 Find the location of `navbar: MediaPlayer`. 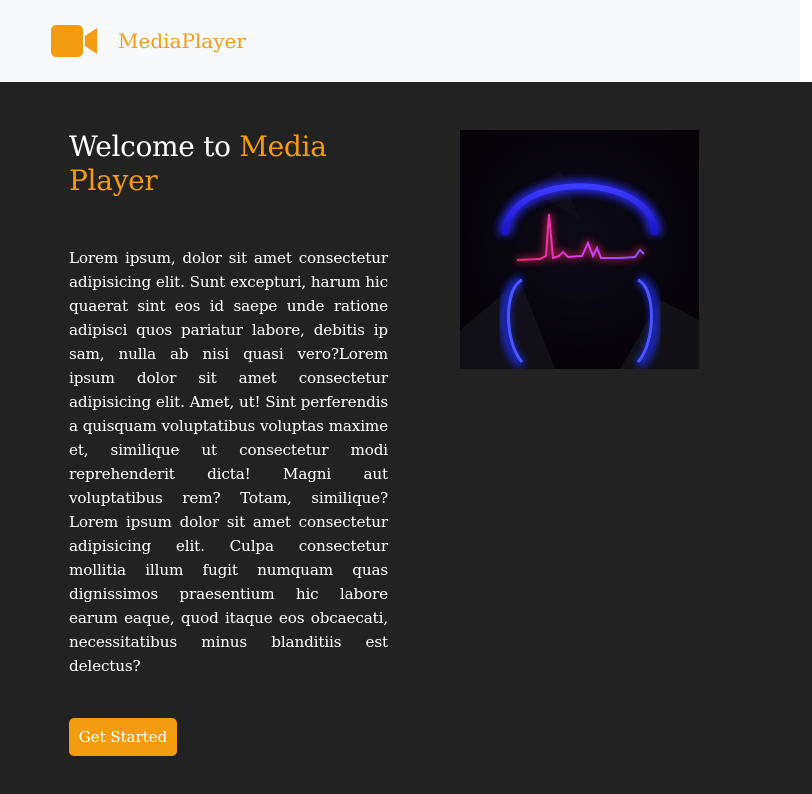

navbar: MediaPlayer is located at coordinates (400, 41).